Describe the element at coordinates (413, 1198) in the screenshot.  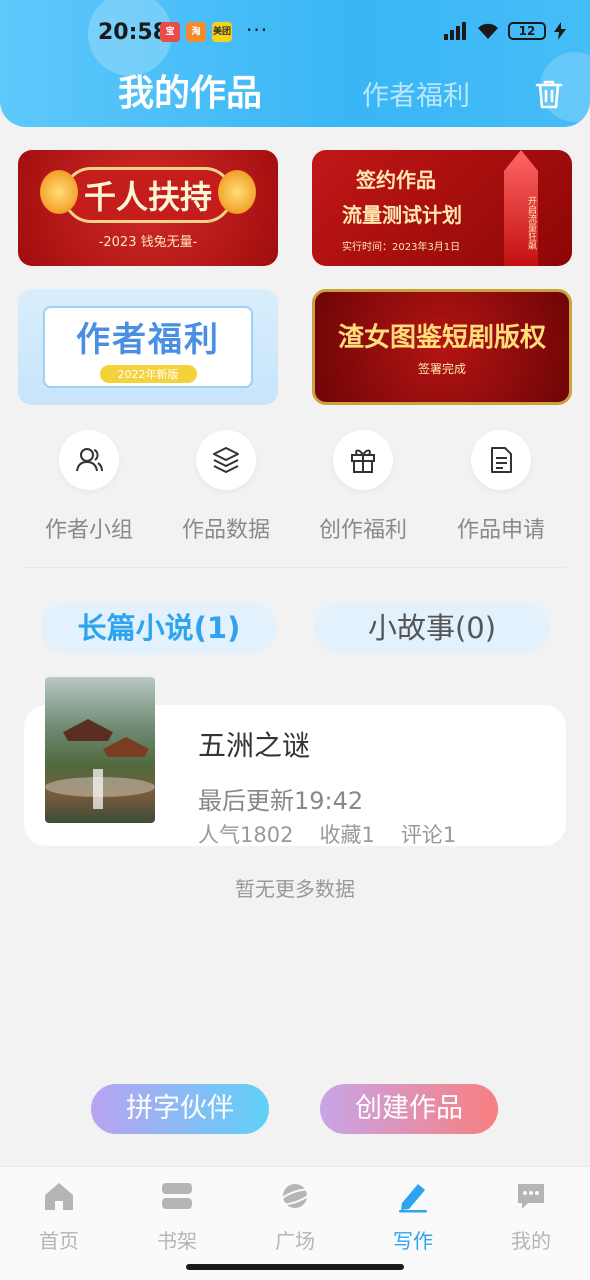
I see `pen-icon` at that location.